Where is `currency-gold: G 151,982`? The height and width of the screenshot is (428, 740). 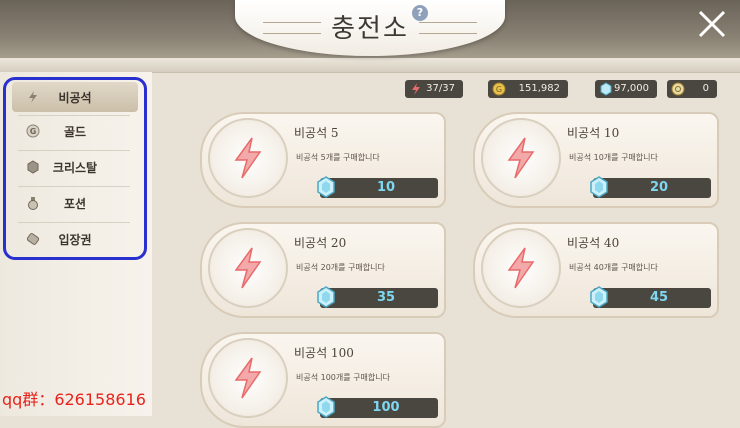
currency-gold: G 151,982 is located at coordinates (528, 89).